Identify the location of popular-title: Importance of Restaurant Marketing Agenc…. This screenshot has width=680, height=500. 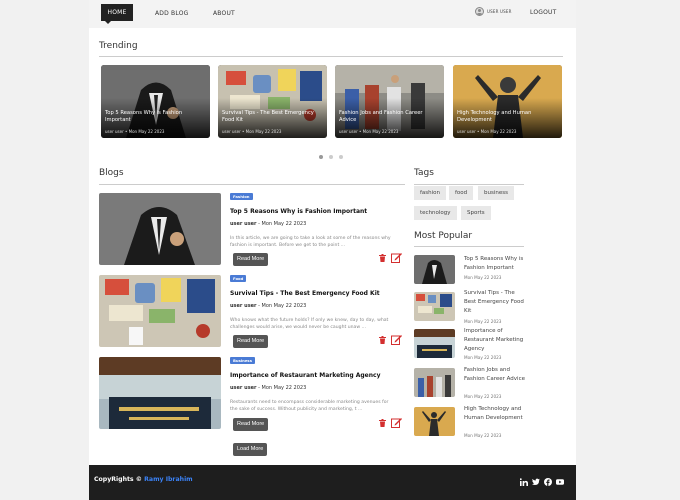
(495, 340).